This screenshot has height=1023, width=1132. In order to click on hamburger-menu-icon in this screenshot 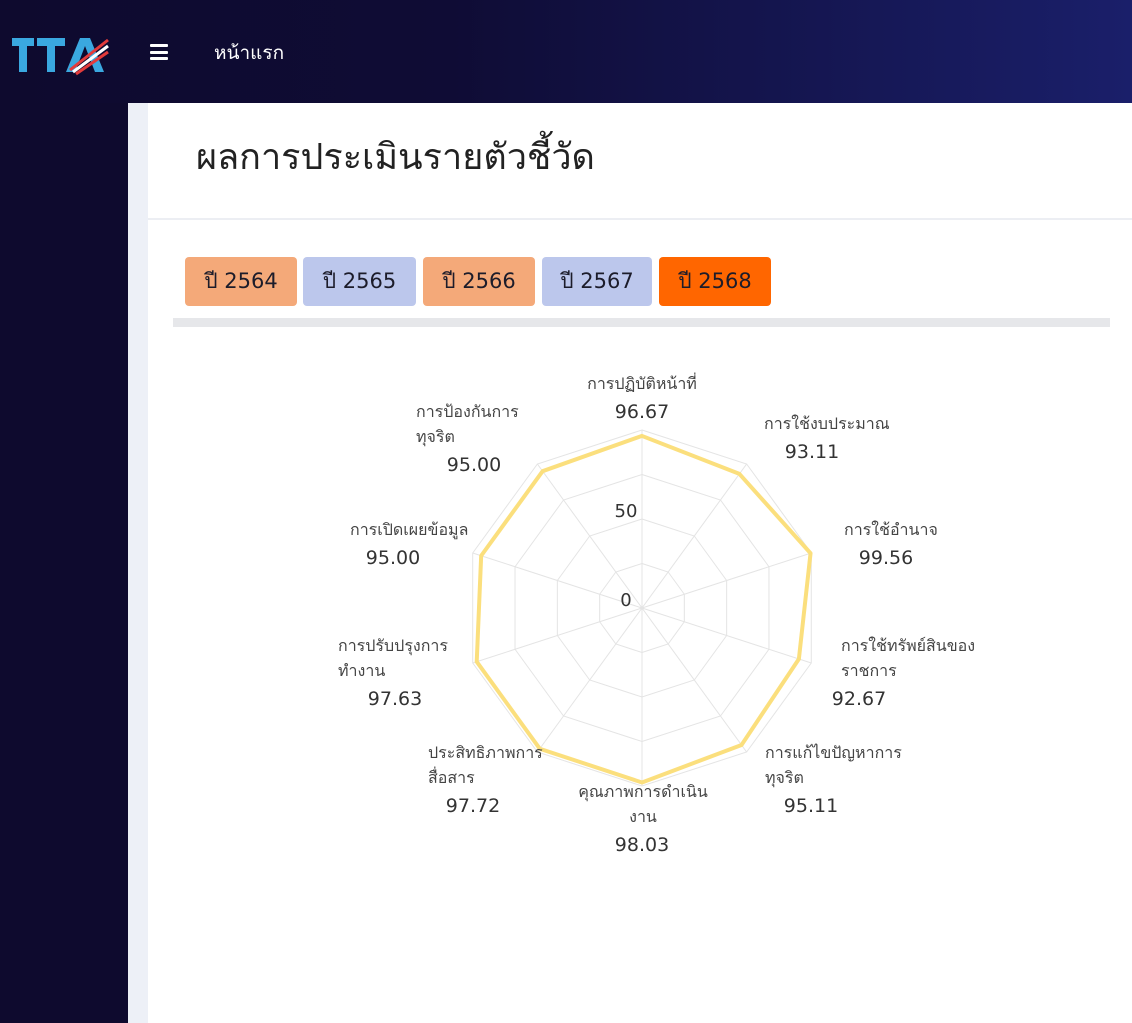, I will do `click(159, 52)`.